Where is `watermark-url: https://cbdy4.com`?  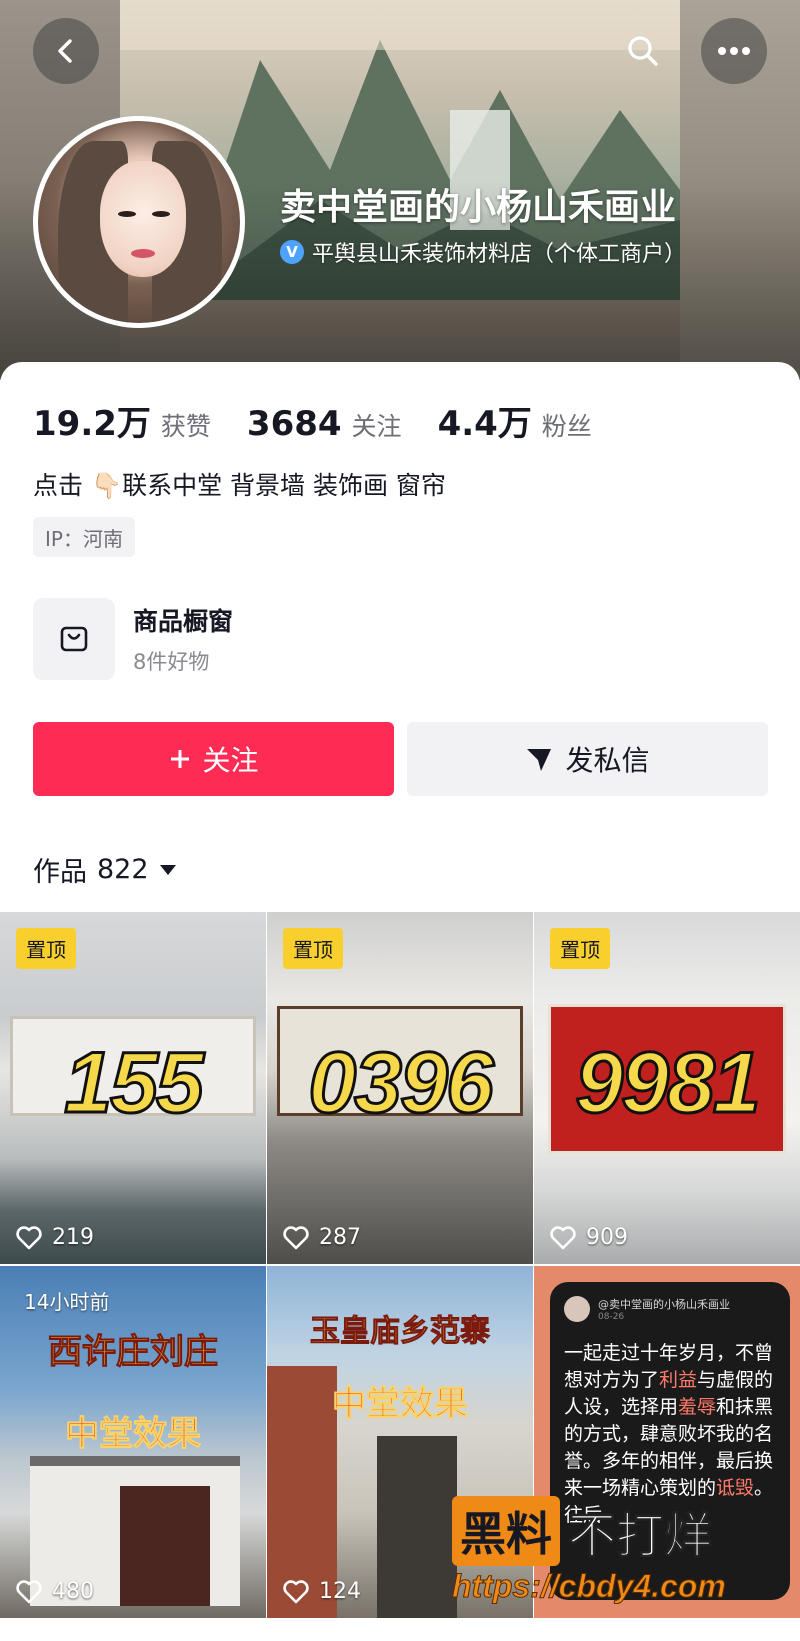 watermark-url: https://cbdy4.com is located at coordinates (589, 1586).